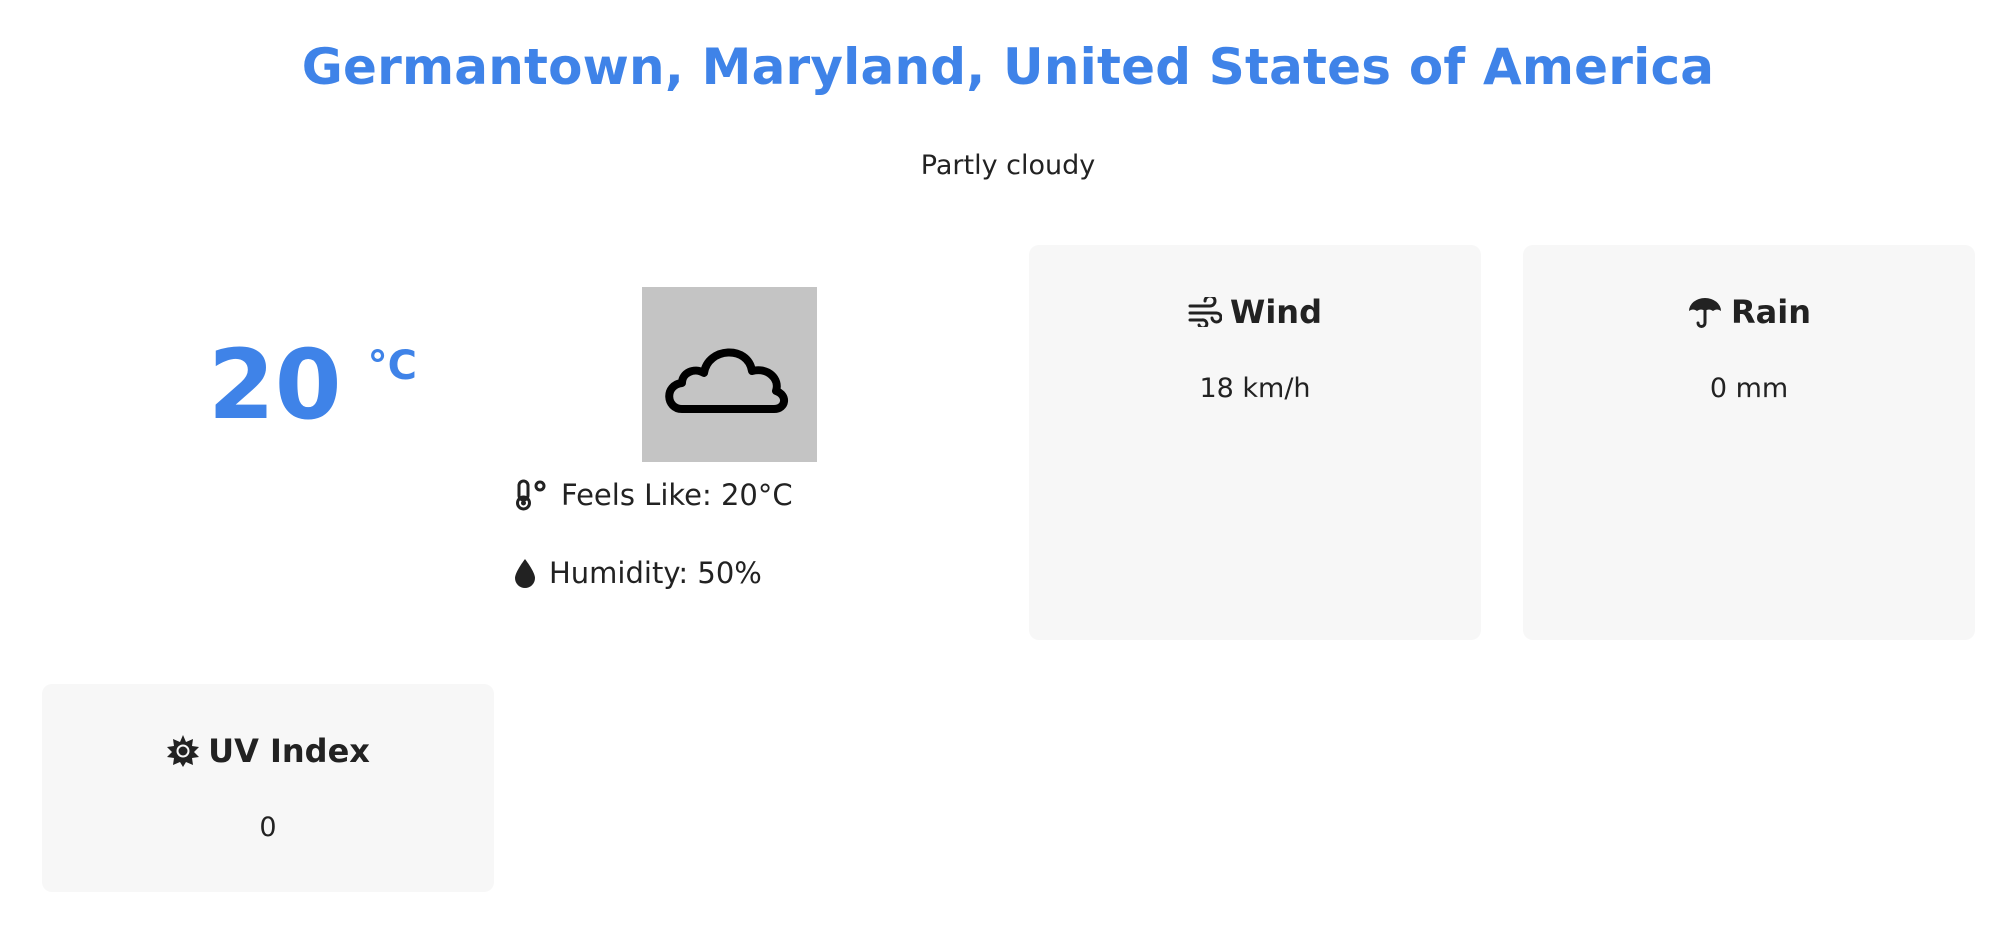 This screenshot has height=931, width=2016. I want to click on uv-value: 0, so click(268, 827).